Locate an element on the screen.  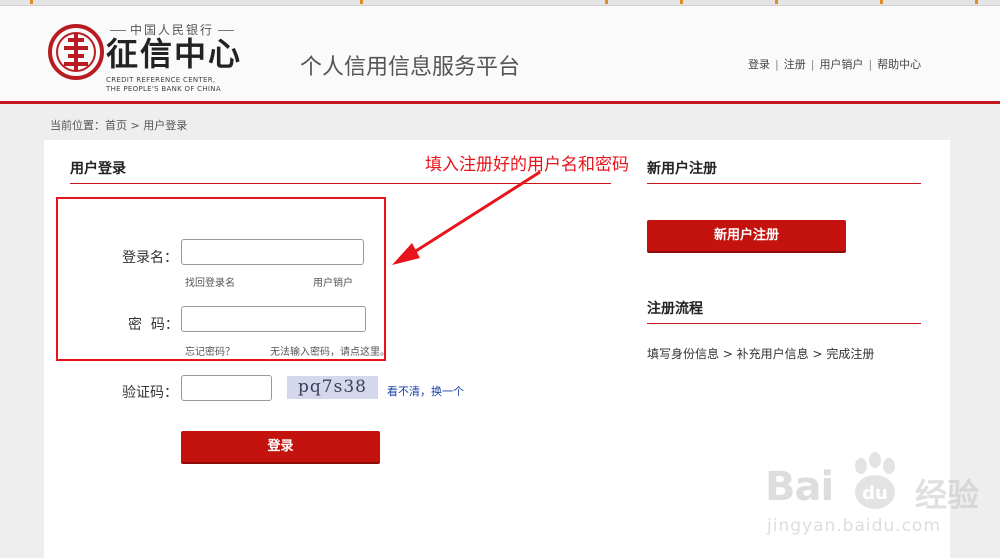
captcha-input is located at coordinates (226, 388).